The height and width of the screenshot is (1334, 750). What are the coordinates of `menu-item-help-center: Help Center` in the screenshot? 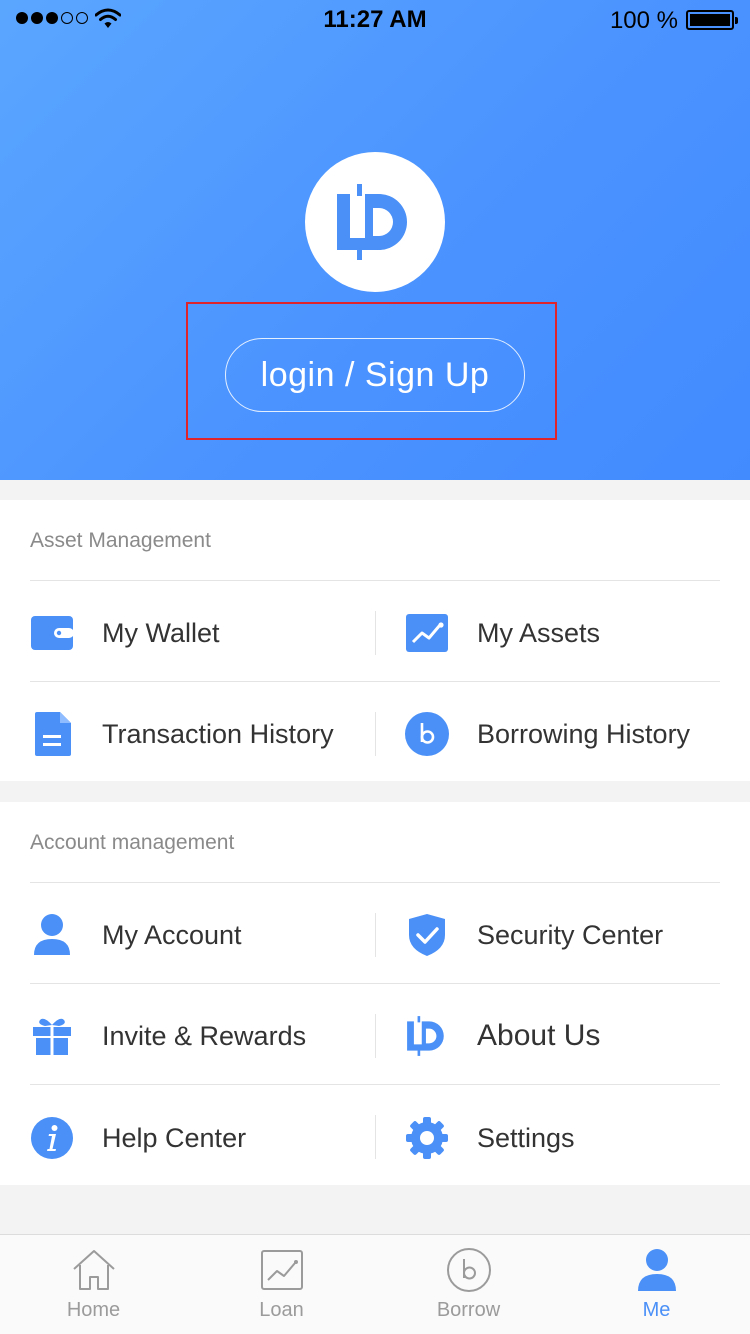 It's located at (138, 1138).